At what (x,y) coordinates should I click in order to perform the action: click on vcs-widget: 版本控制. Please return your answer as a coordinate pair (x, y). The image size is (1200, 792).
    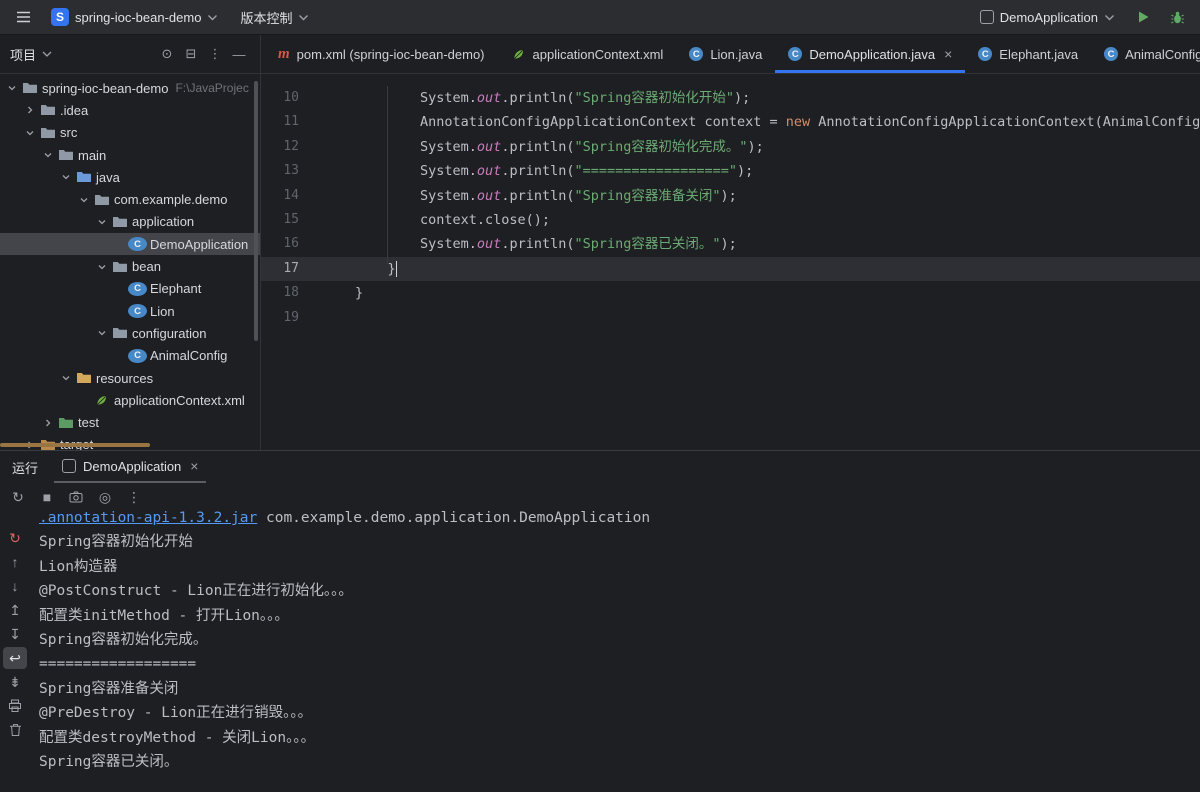
    Looking at the image, I should click on (274, 17).